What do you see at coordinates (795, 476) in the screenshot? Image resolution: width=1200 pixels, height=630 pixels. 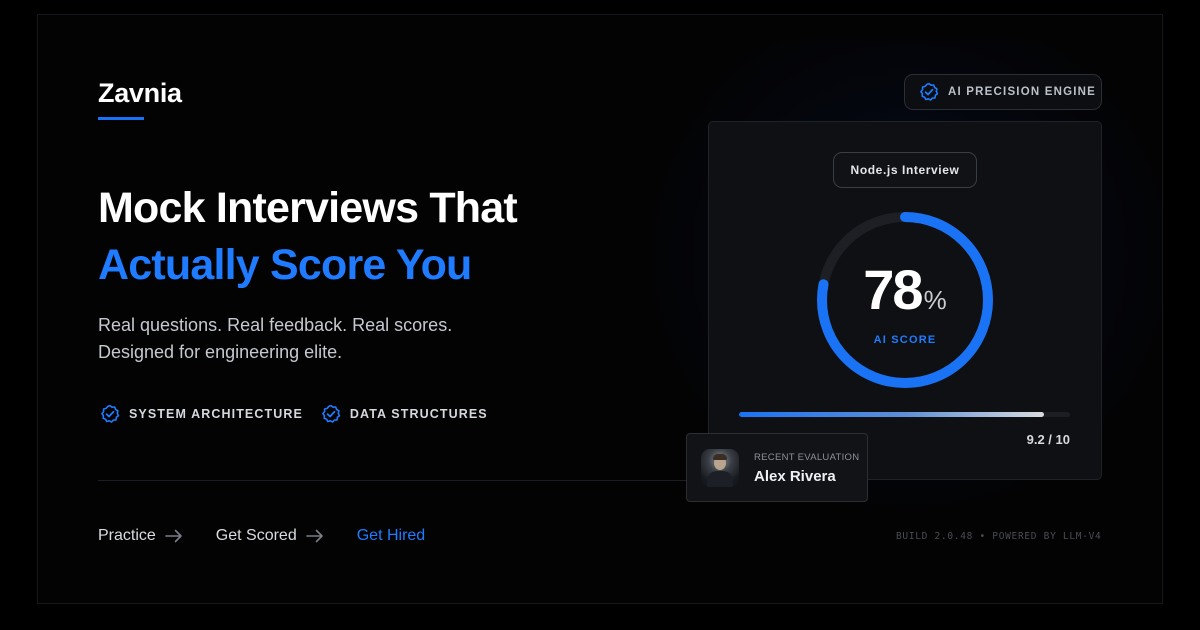 I see `evaluation-name: Alex Rivera` at bounding box center [795, 476].